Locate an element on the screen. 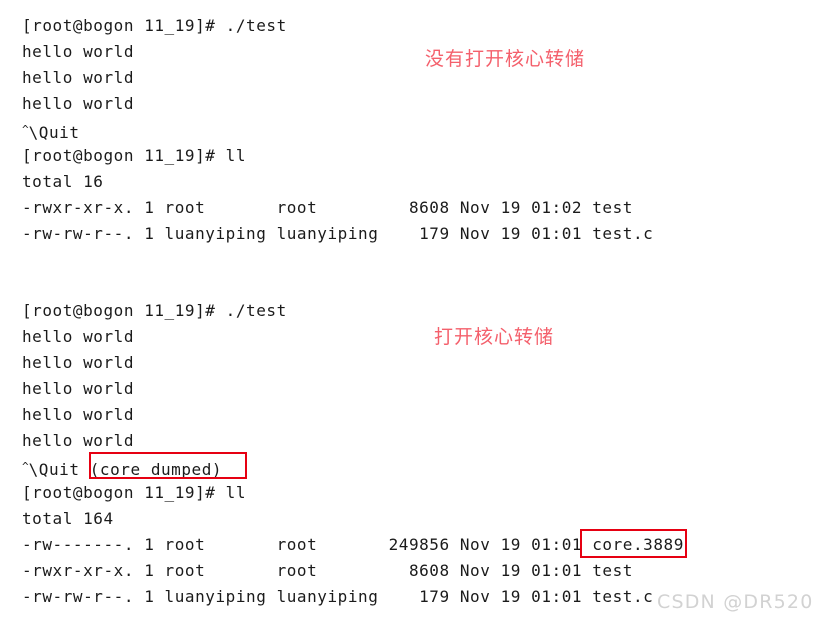  annotation-core-dump-enabled: 打开核心转储 is located at coordinates (494, 337).